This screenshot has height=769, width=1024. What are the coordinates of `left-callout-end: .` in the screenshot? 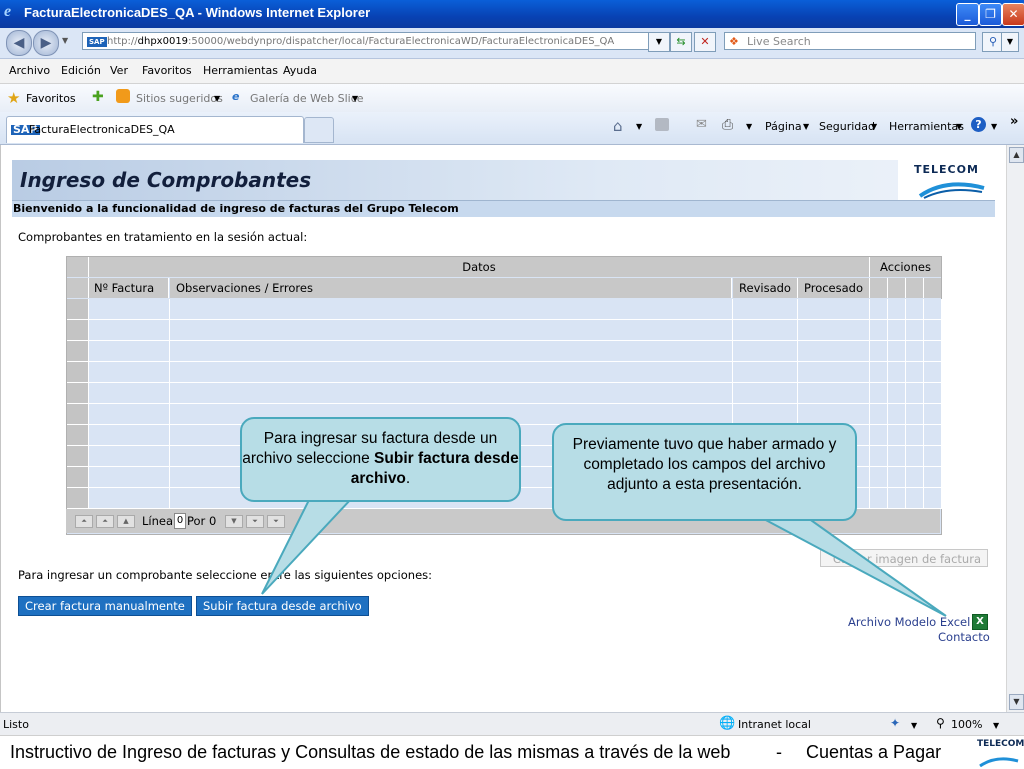 It's located at (408, 478).